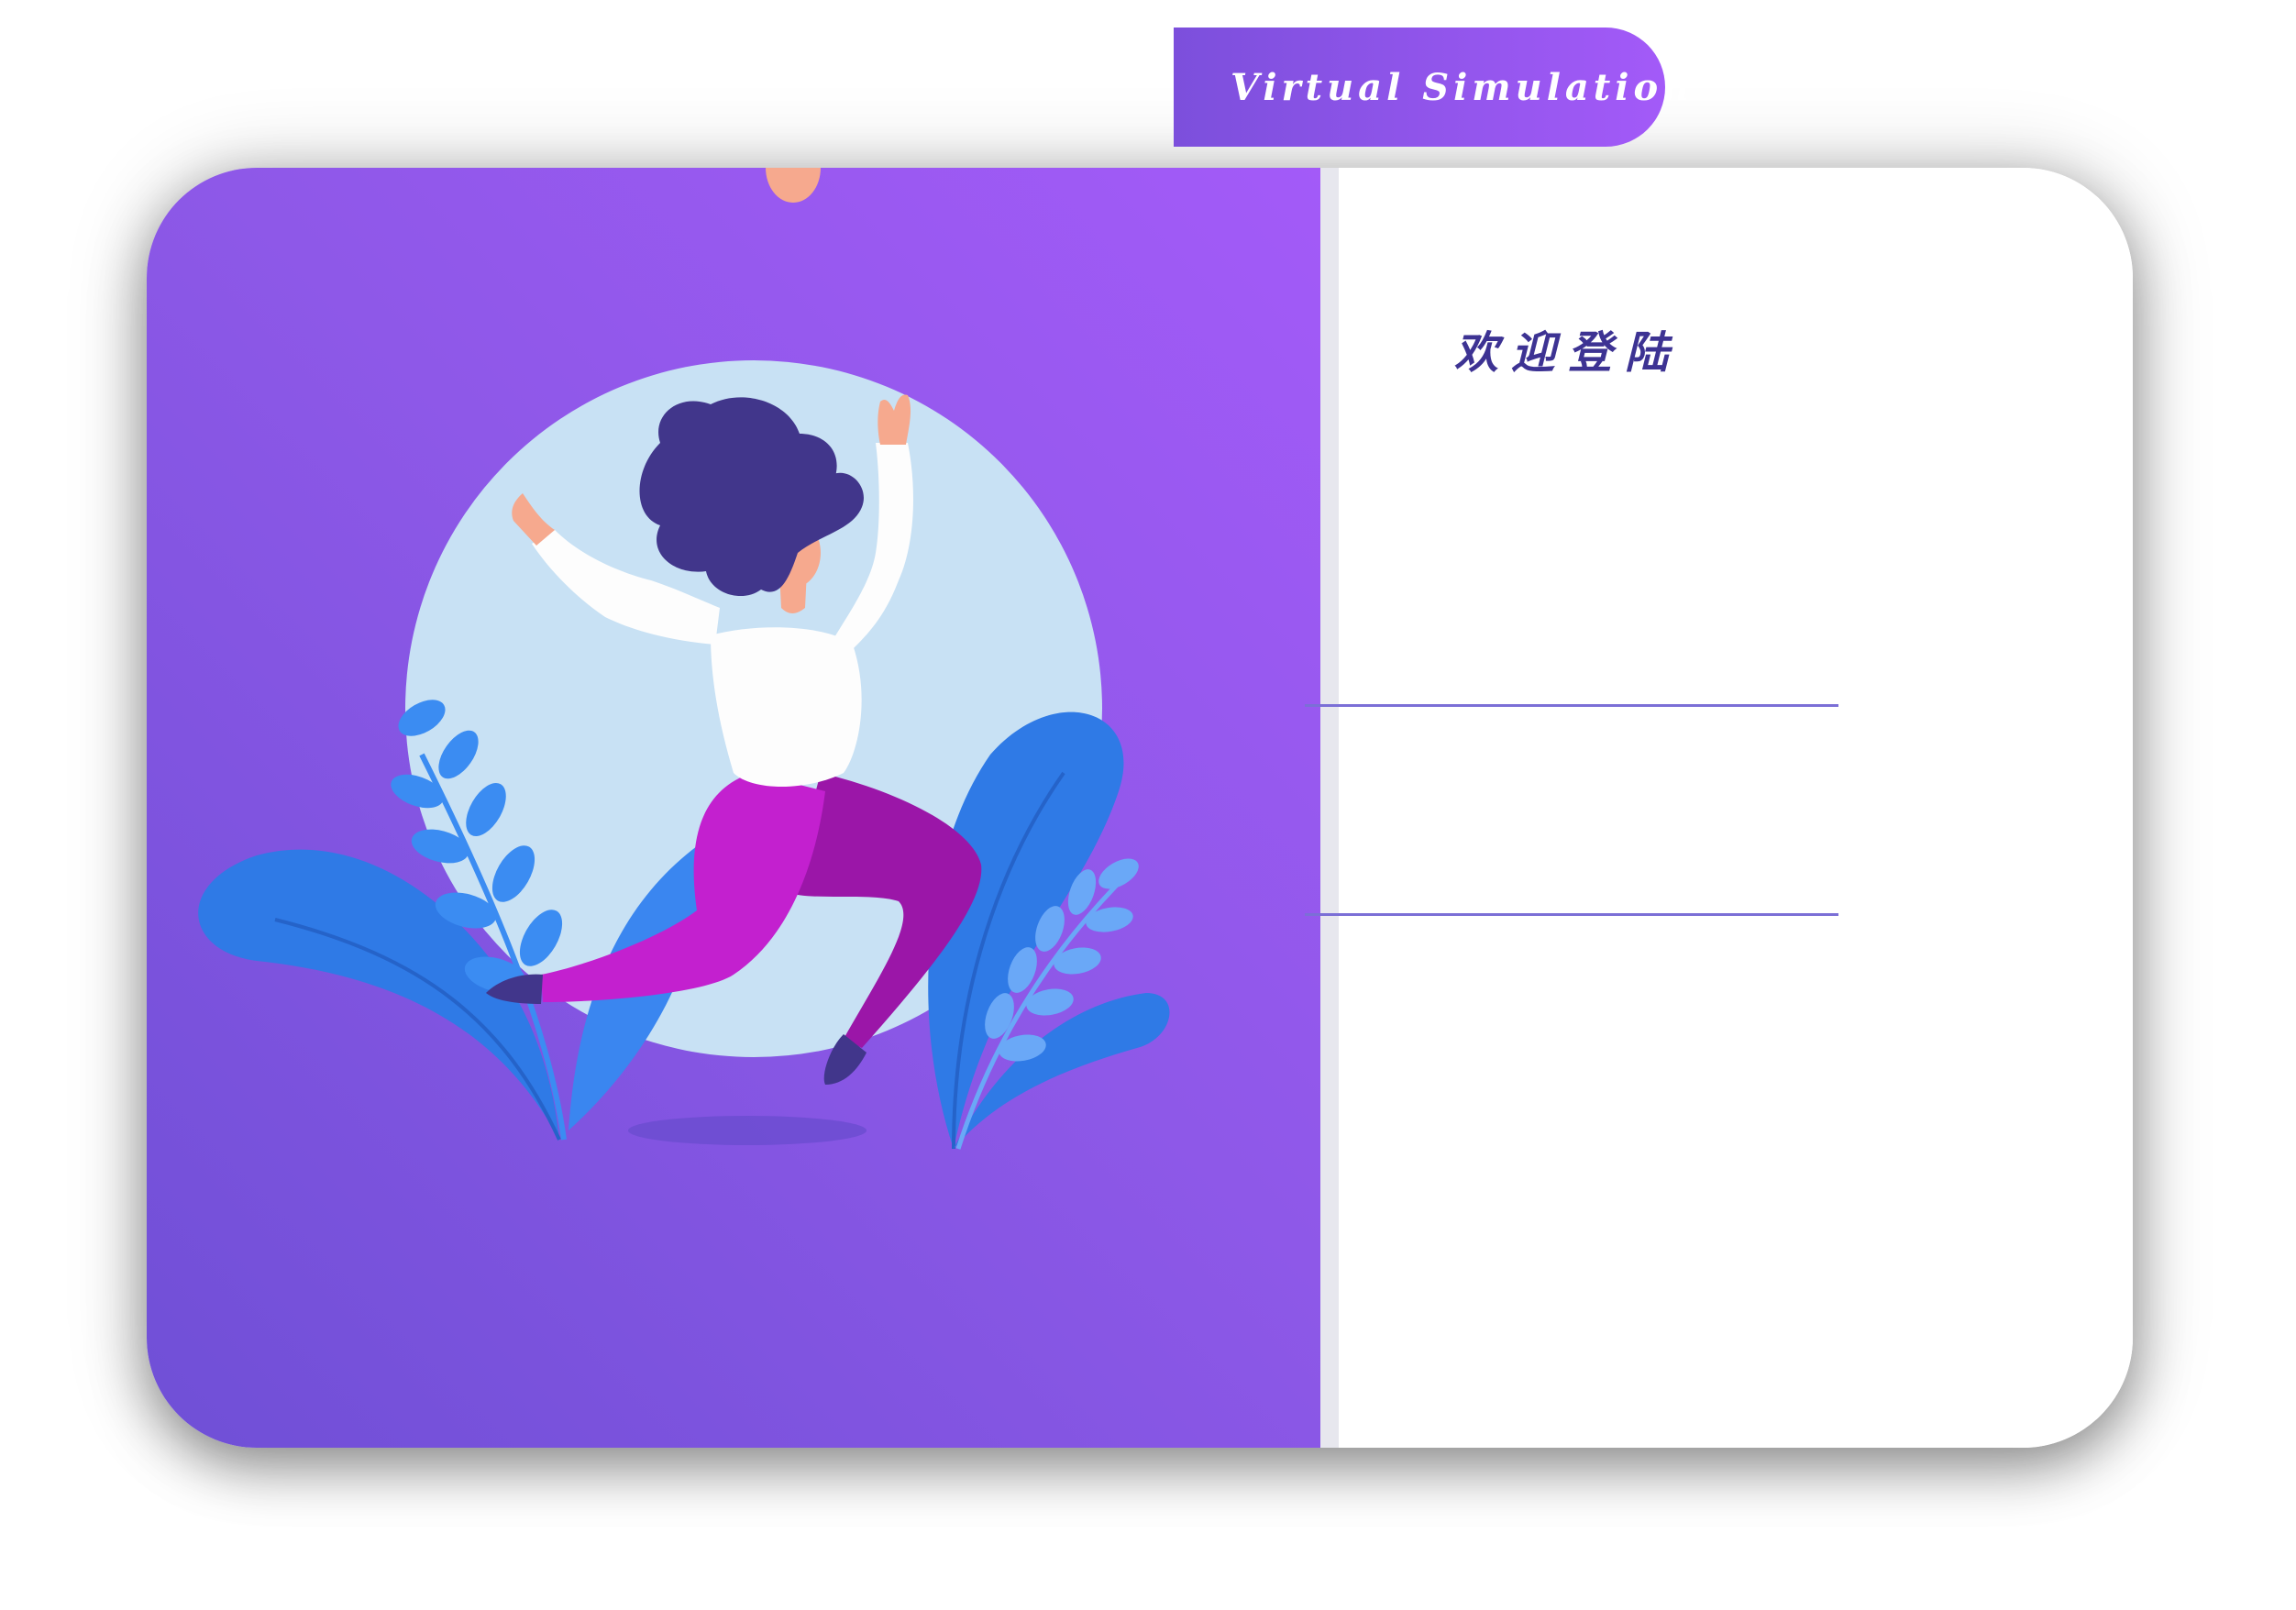 The image size is (2296, 1610). What do you see at coordinates (1571, 888) in the screenshot?
I see `password-field` at bounding box center [1571, 888].